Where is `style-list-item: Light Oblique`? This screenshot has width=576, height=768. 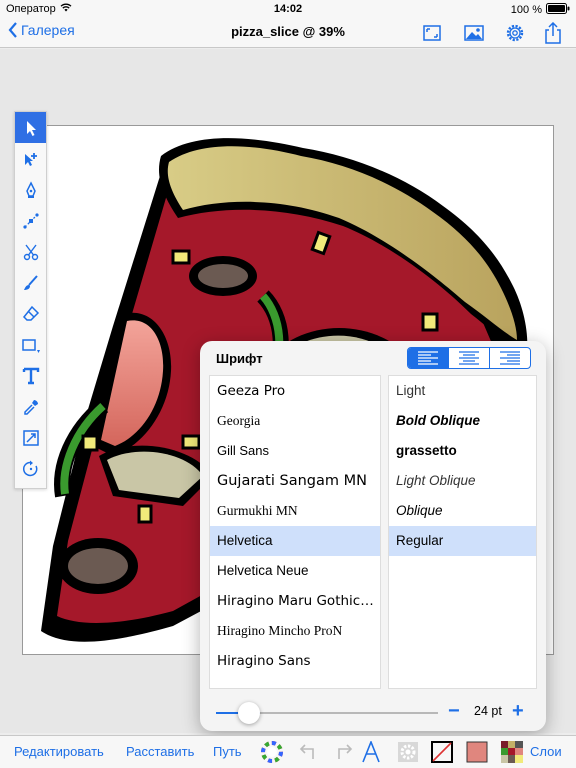 style-list-item: Light Oblique is located at coordinates (462, 481).